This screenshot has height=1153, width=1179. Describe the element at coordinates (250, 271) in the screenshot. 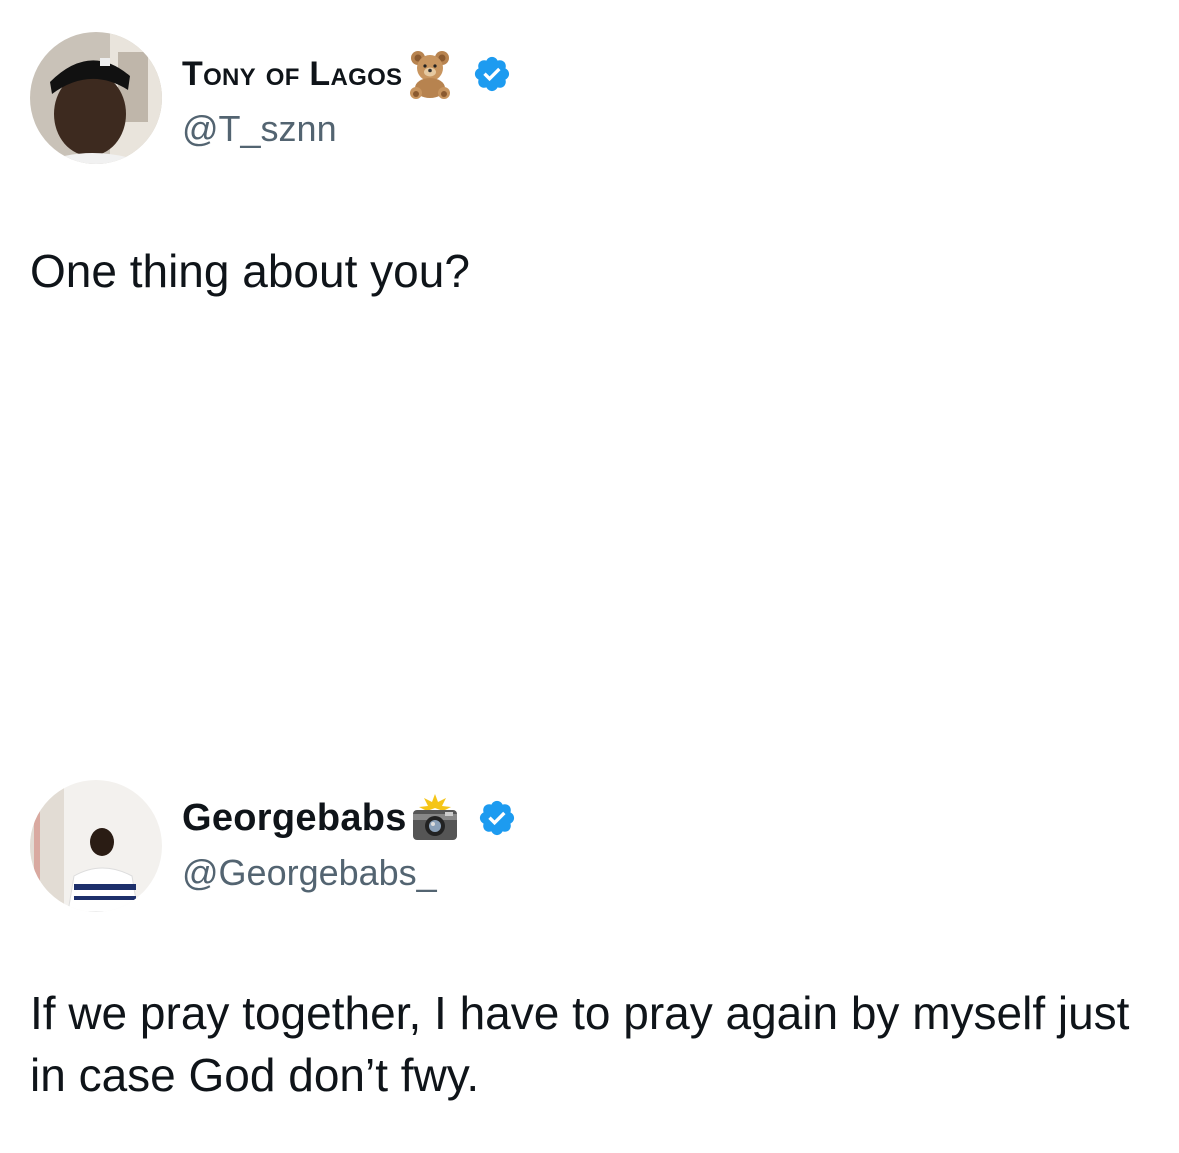

I see `tweet-text: One thing about you?` at that location.